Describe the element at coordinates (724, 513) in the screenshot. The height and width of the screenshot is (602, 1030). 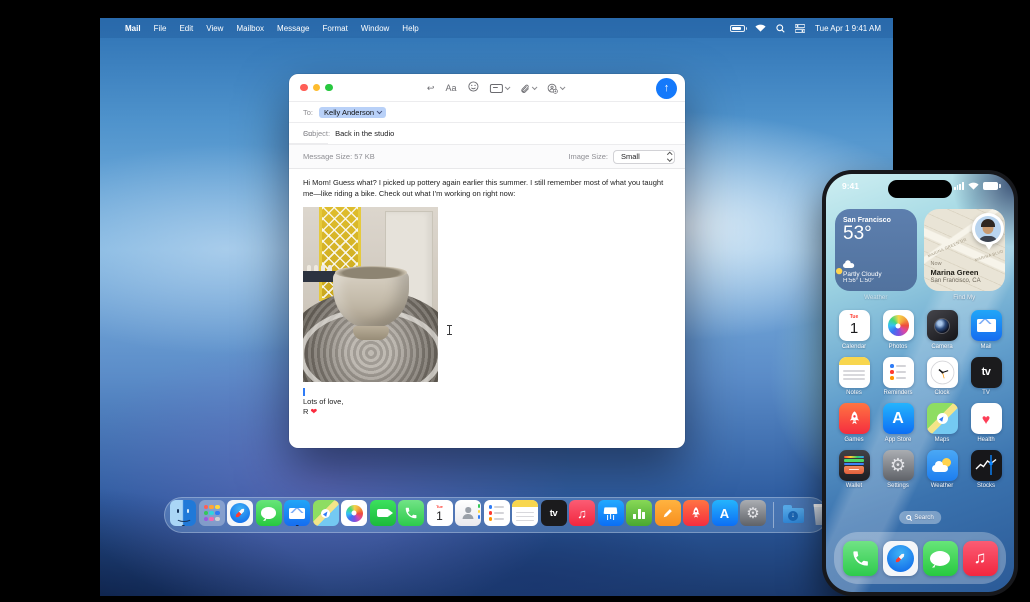
I see `app-store-dock-icon: A` at that location.